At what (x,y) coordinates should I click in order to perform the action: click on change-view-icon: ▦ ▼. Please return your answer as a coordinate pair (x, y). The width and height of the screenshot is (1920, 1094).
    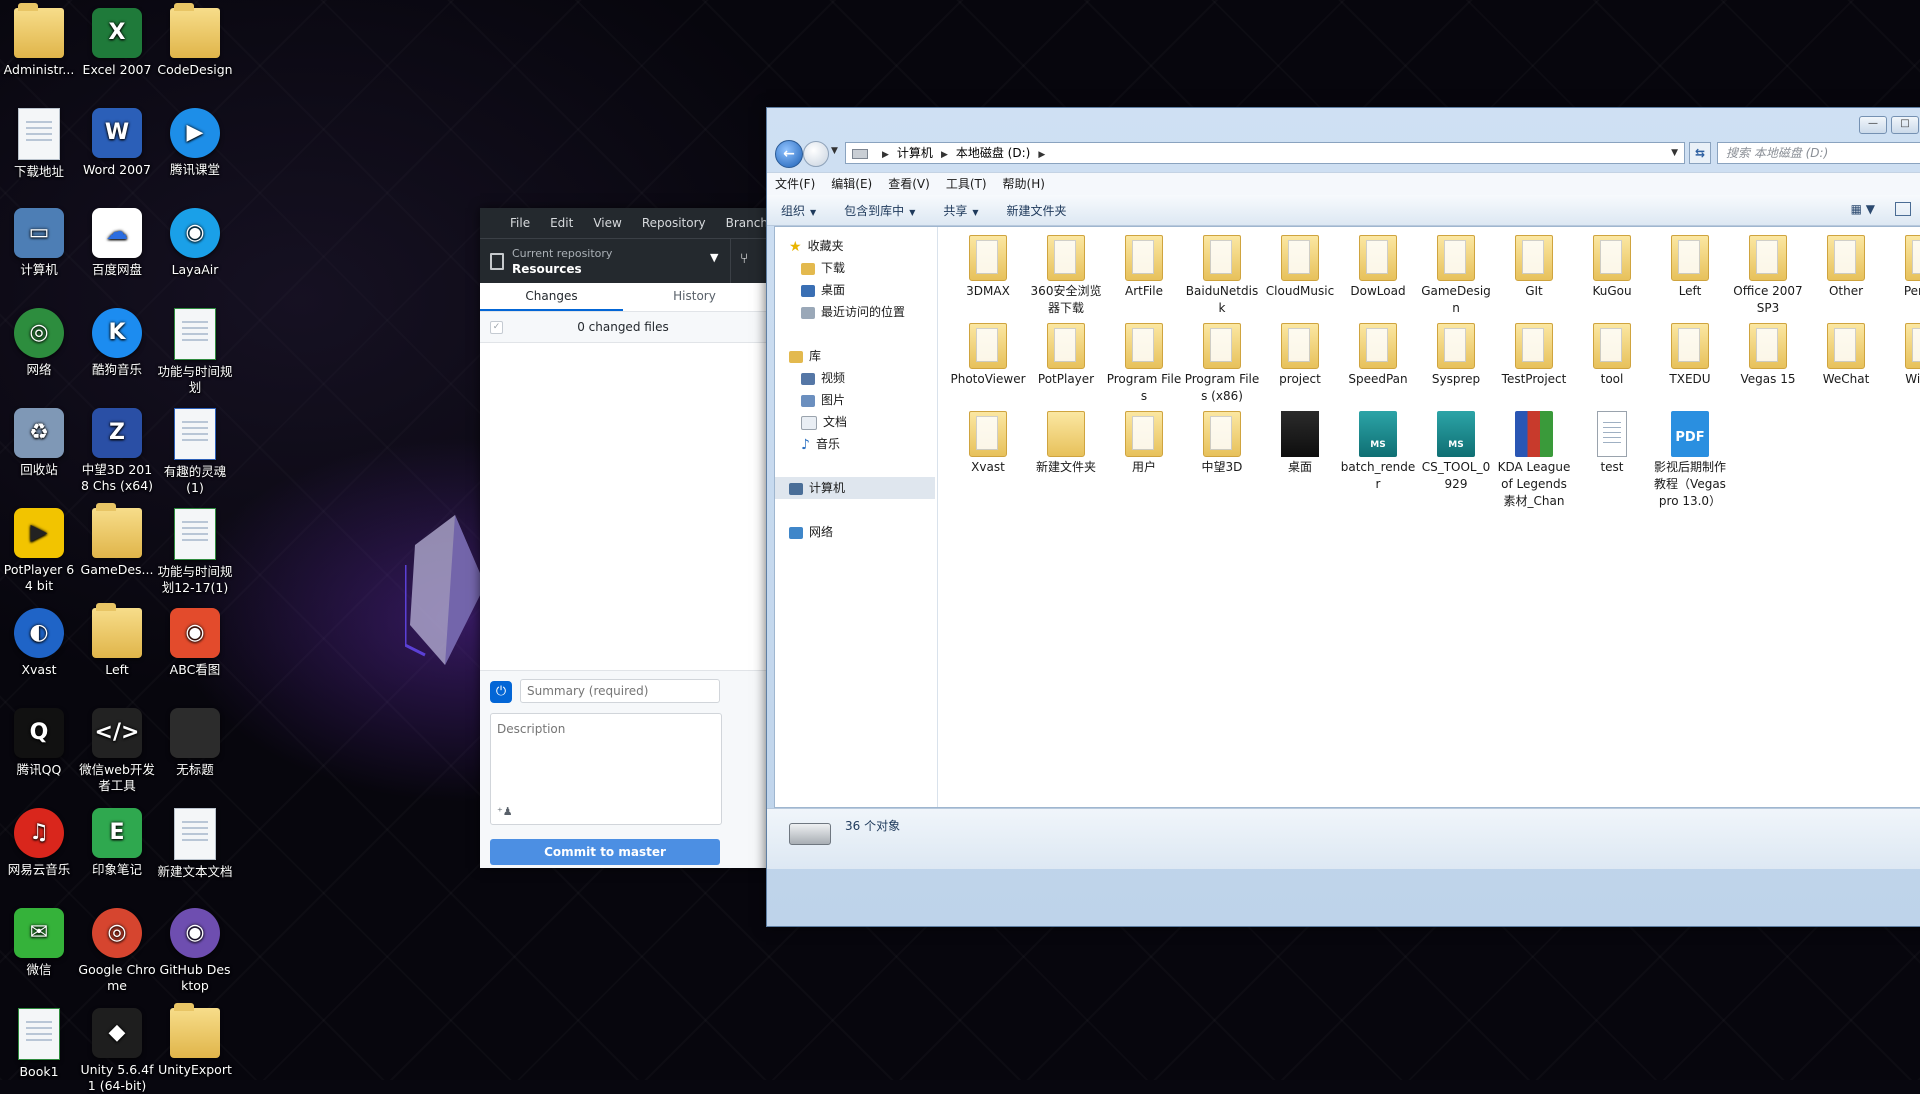
    Looking at the image, I should click on (1863, 209).